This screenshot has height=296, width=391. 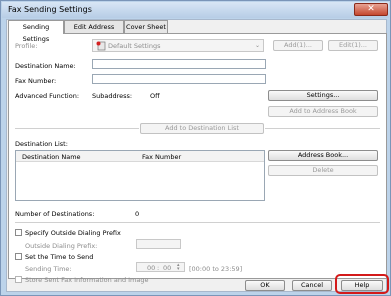 I want to click on ok-label: OK, so click(x=265, y=285).